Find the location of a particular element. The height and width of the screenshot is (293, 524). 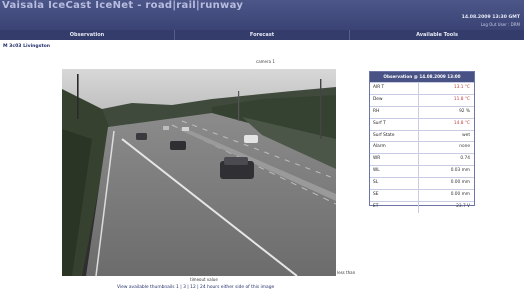

obs-value: 92 % is located at coordinates (464, 111).